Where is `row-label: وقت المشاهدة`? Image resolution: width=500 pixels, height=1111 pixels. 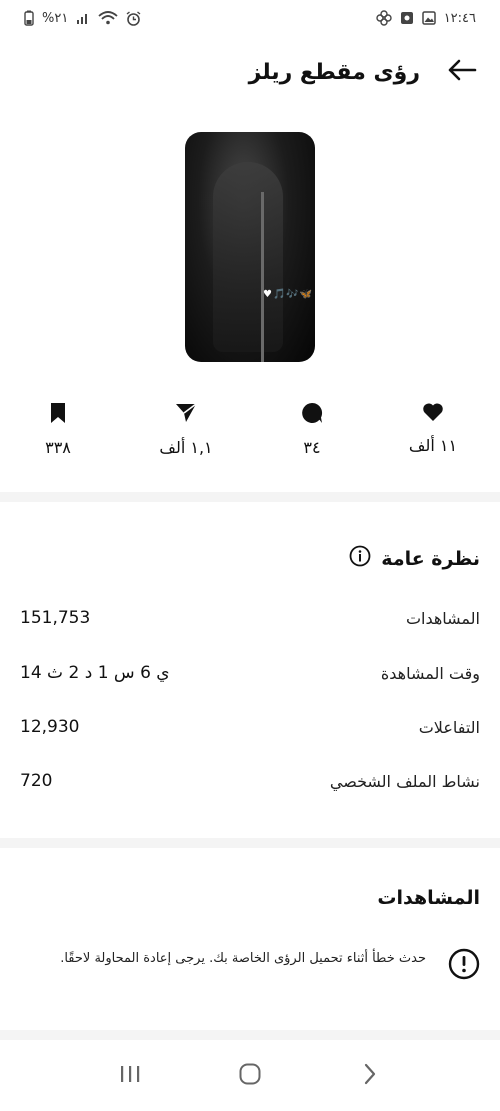 row-label: وقت المشاهدة is located at coordinates (430, 673).